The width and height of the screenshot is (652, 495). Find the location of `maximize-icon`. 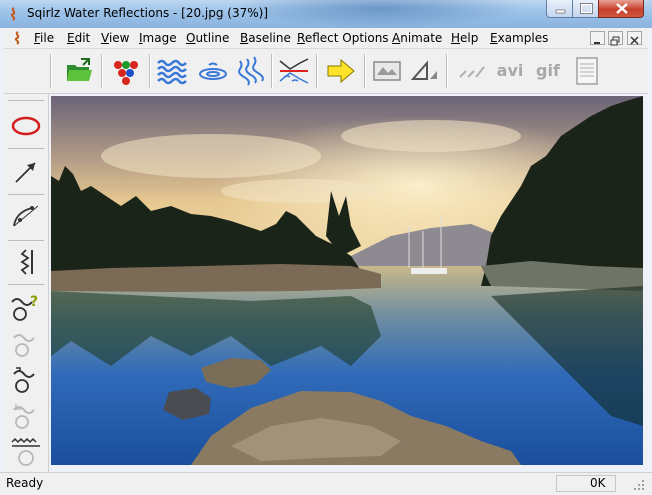

maximize-icon is located at coordinates (586, 8).